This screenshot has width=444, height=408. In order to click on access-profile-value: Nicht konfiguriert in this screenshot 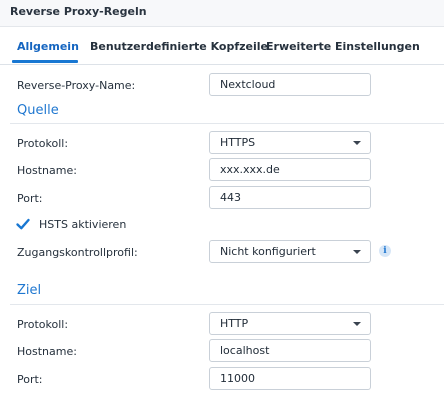, I will do `click(268, 251)`.